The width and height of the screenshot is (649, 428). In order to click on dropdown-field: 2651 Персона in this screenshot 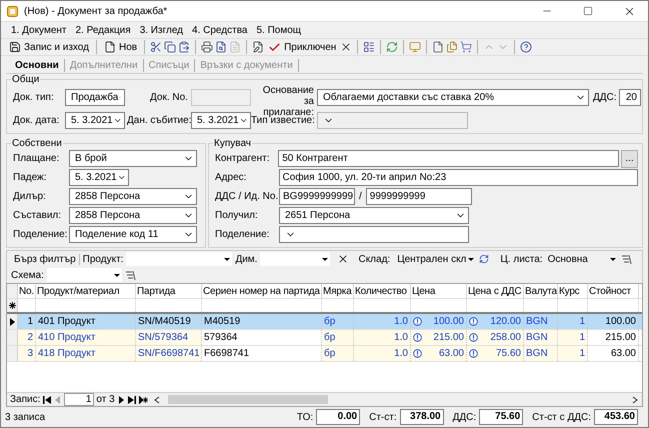, I will do `click(374, 215)`.